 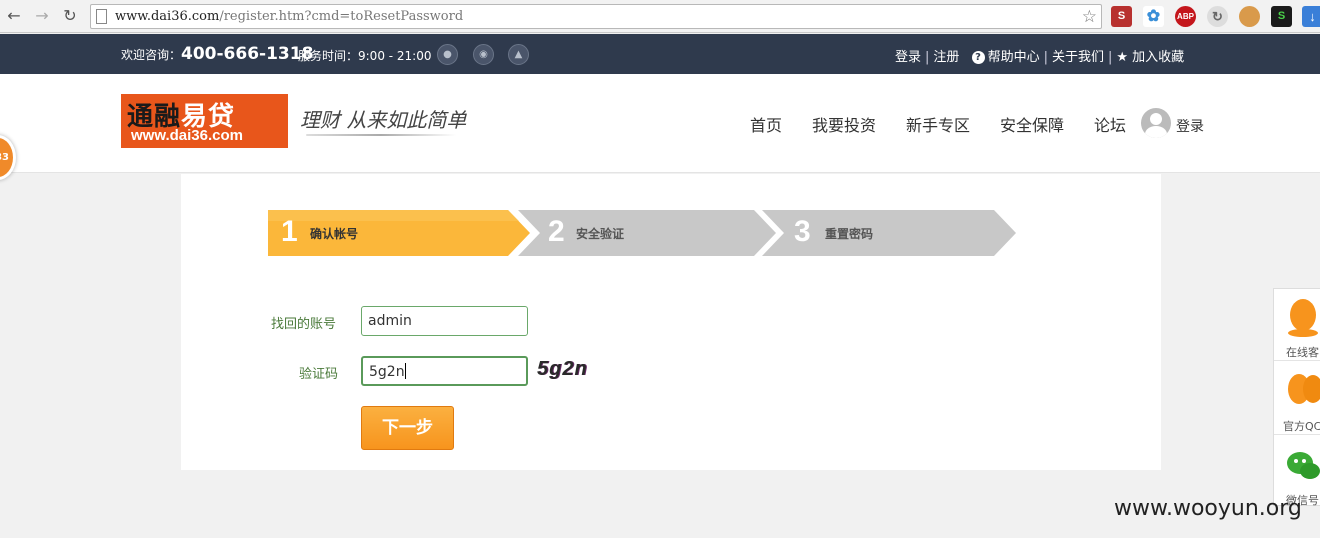 What do you see at coordinates (946, 55) in the screenshot?
I see `top-register-link: 注册` at bounding box center [946, 55].